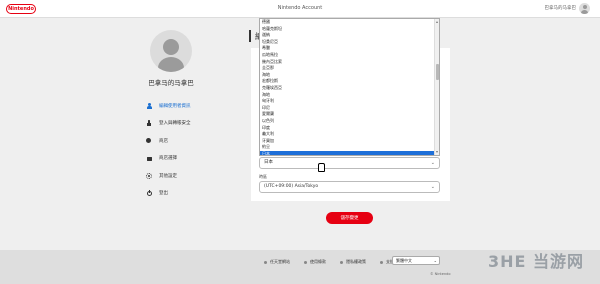 The image size is (600, 284). Describe the element at coordinates (349, 29) in the screenshot. I see `dropdown-option: 哈薩克斯坦` at that location.